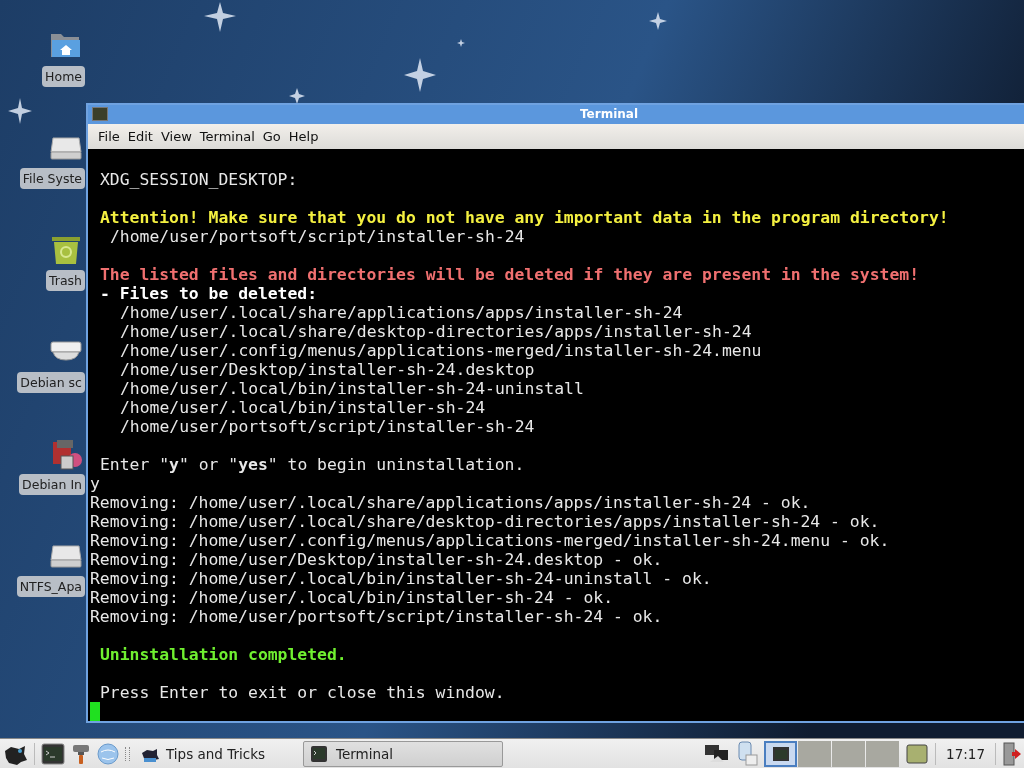 The width and height of the screenshot is (1024, 768). I want to click on icon-label: Home, so click(63, 76).